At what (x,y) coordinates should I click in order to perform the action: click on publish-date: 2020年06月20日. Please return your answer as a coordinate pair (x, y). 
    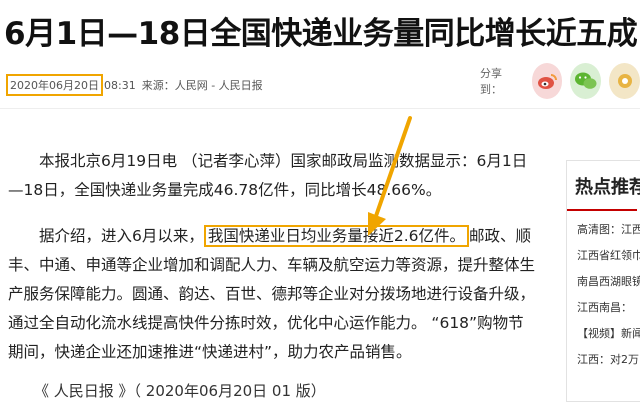
    Looking at the image, I should click on (54, 85).